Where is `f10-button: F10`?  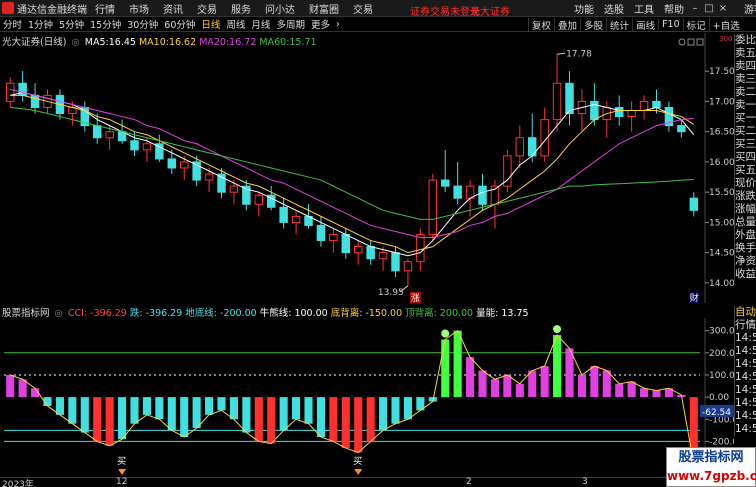
f10-button: F10 is located at coordinates (670, 24).